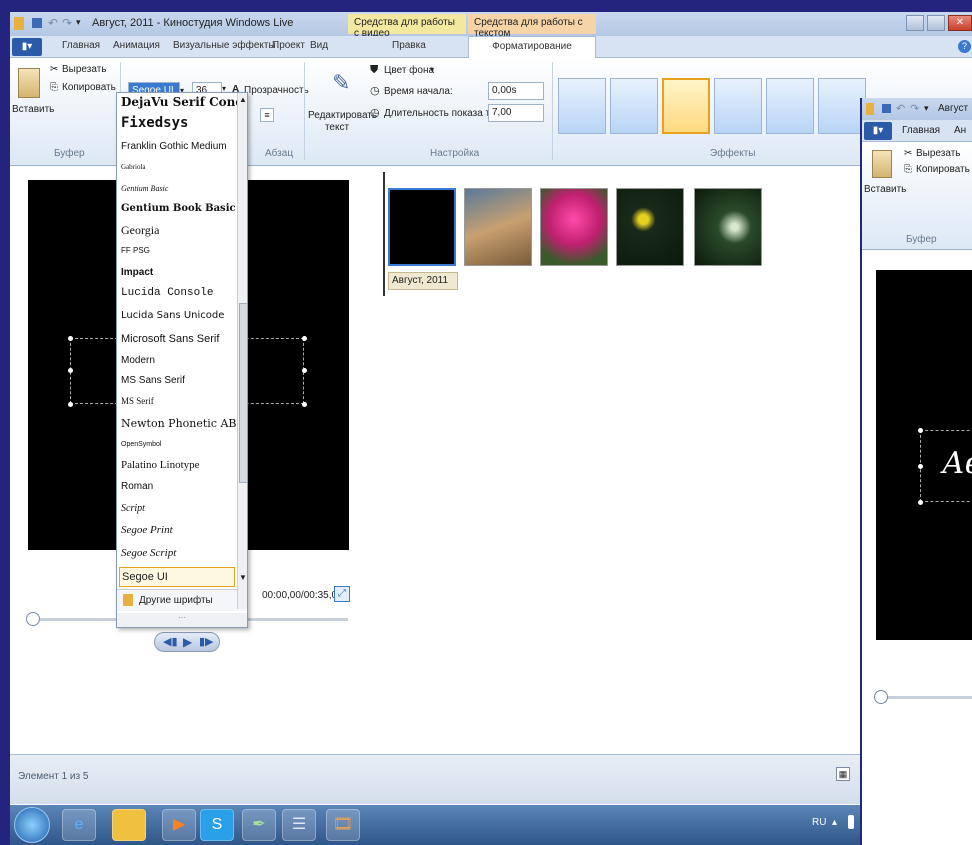 This screenshot has height=845, width=972. I want to click on app-icon-pen: ✒, so click(259, 825).